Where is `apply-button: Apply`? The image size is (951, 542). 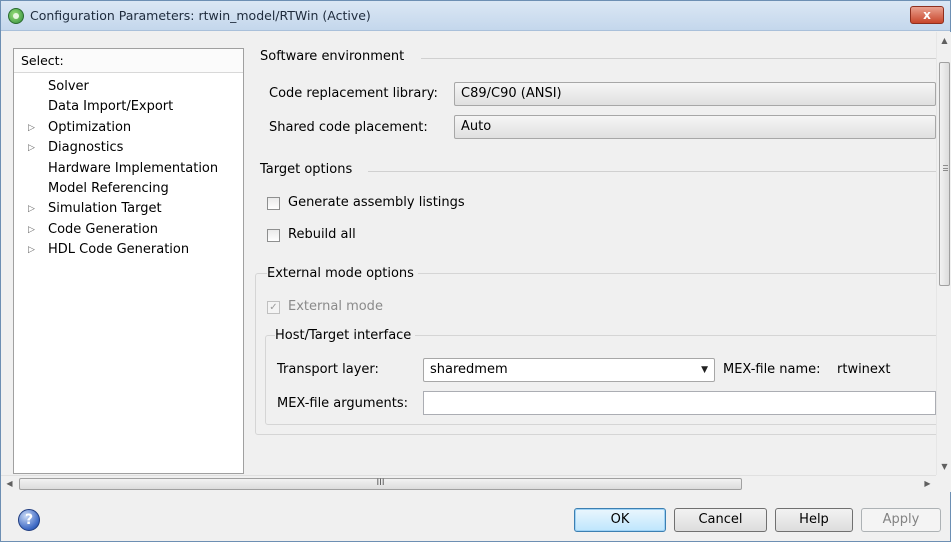 apply-button: Apply is located at coordinates (901, 520).